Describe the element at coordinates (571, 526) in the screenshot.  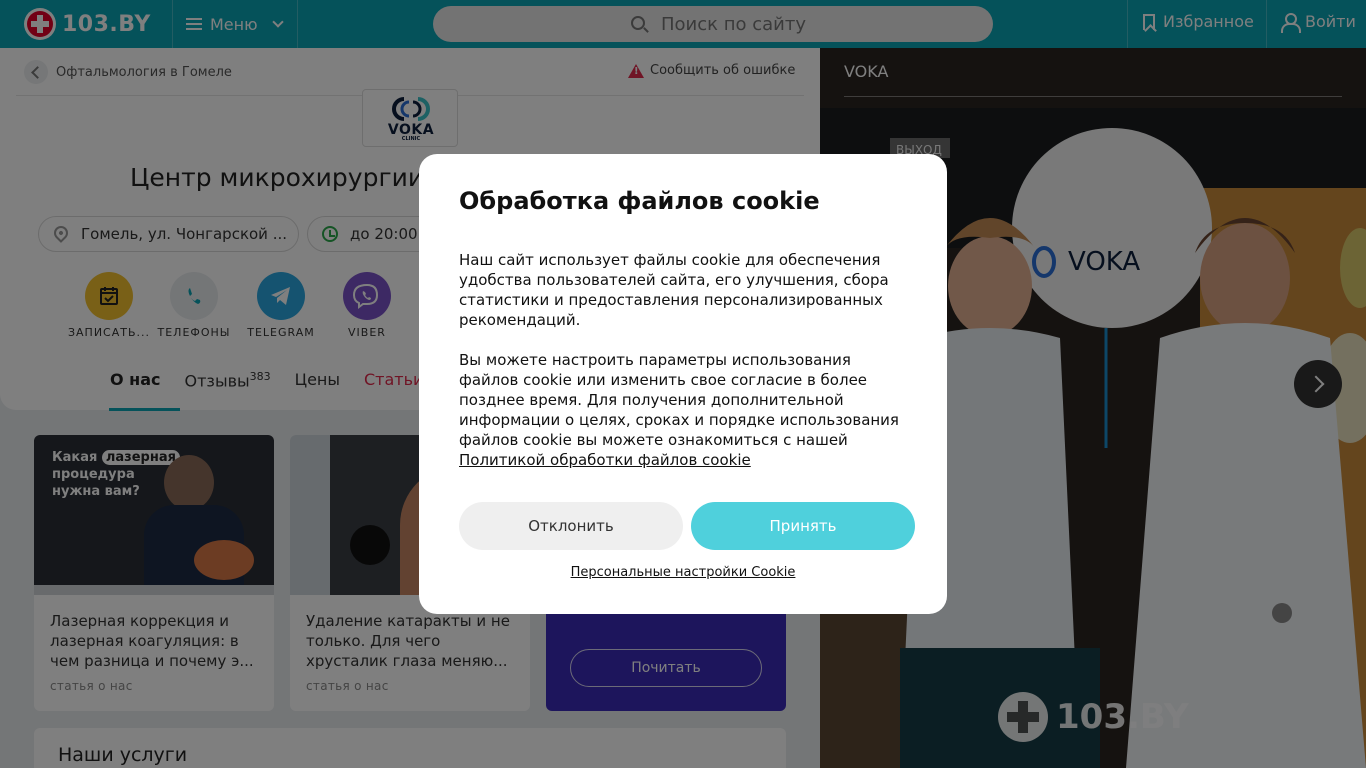
I see `decline-button: Отклонить` at that location.